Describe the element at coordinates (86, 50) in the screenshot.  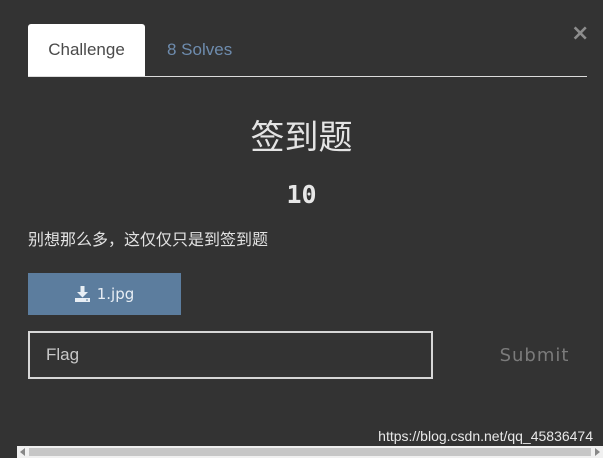
I see `tab-challenge: Challenge` at that location.